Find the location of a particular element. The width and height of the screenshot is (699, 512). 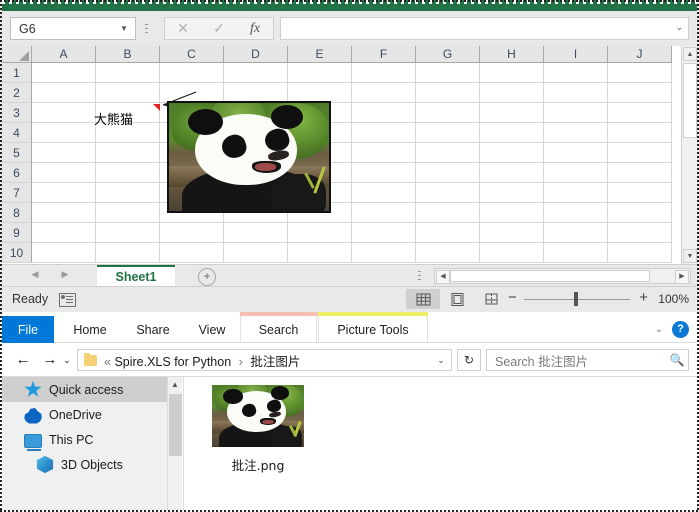

column-header-h: H is located at coordinates (512, 54).